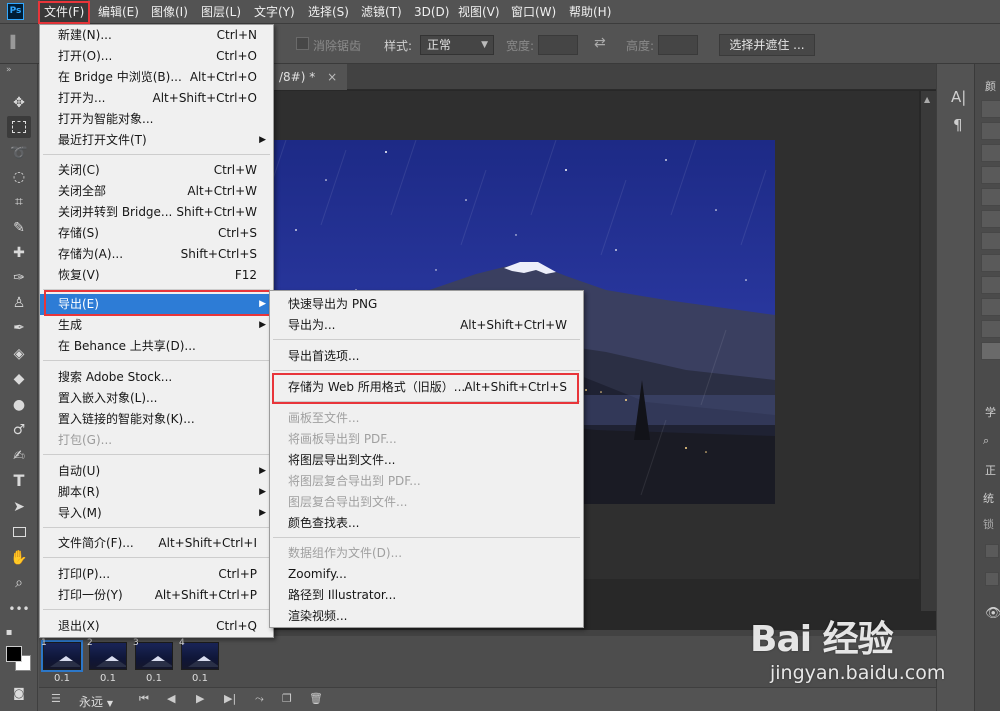  Describe the element at coordinates (19, 127) in the screenshot. I see `marquee-tool-icon` at that location.